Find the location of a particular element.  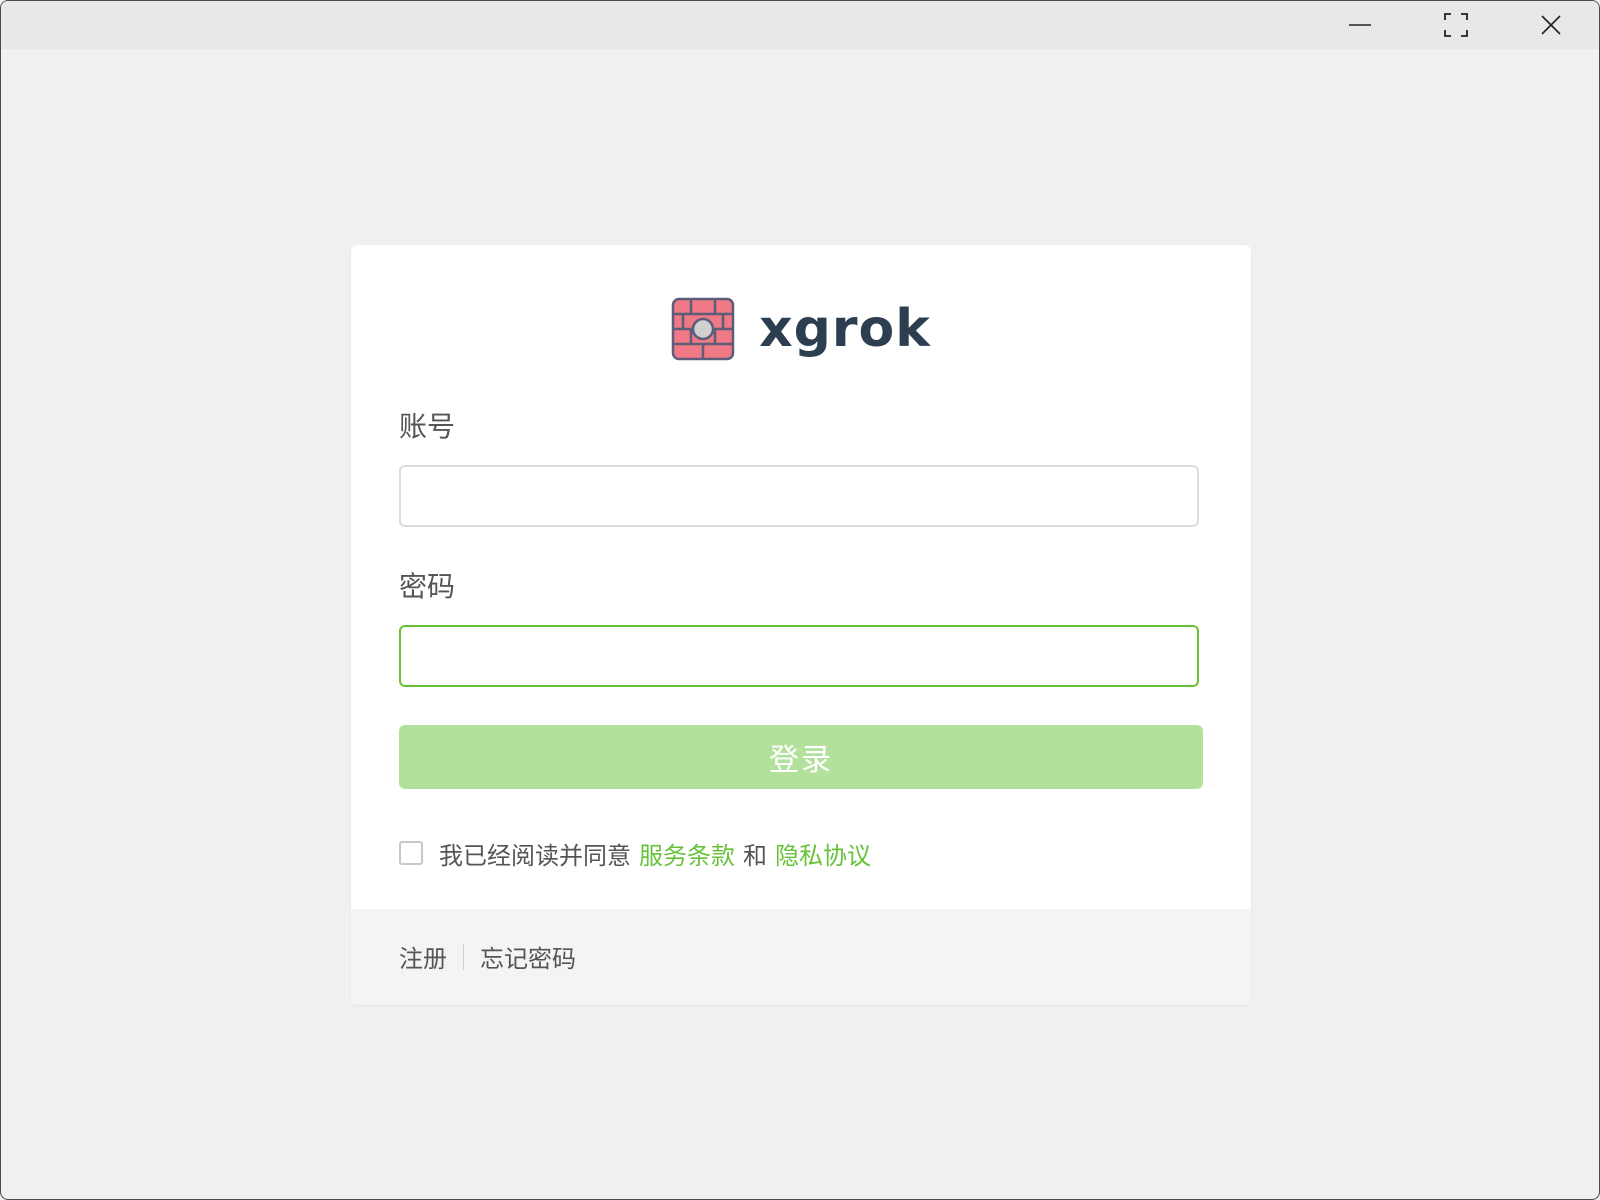

title-bar is located at coordinates (800, 25).